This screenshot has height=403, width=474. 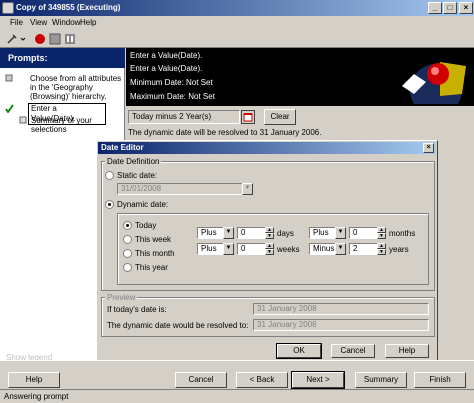 What do you see at coordinates (16, 22) in the screenshot?
I see `menu-file: File` at bounding box center [16, 22].